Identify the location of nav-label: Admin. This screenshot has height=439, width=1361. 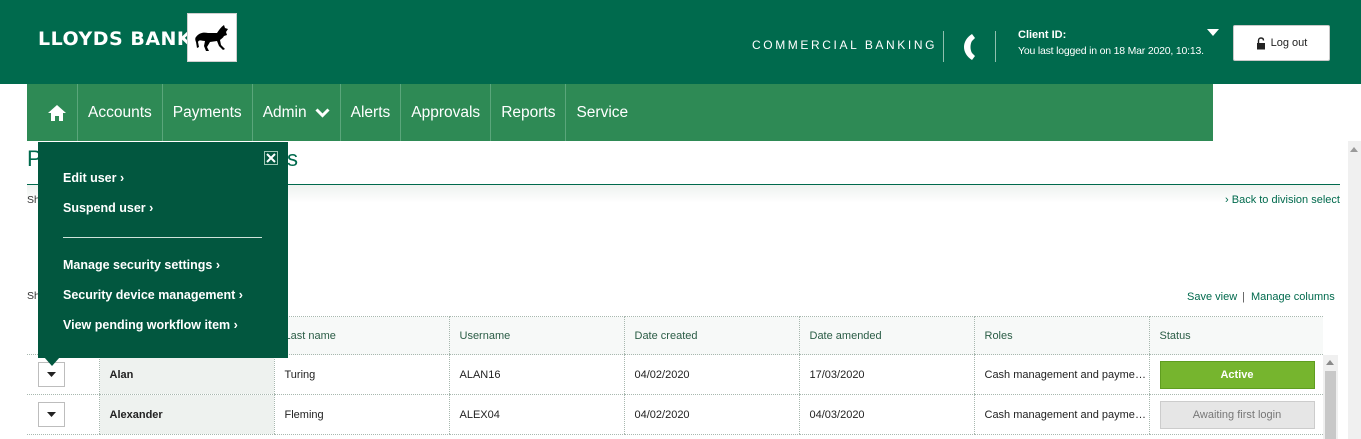
(284, 112).